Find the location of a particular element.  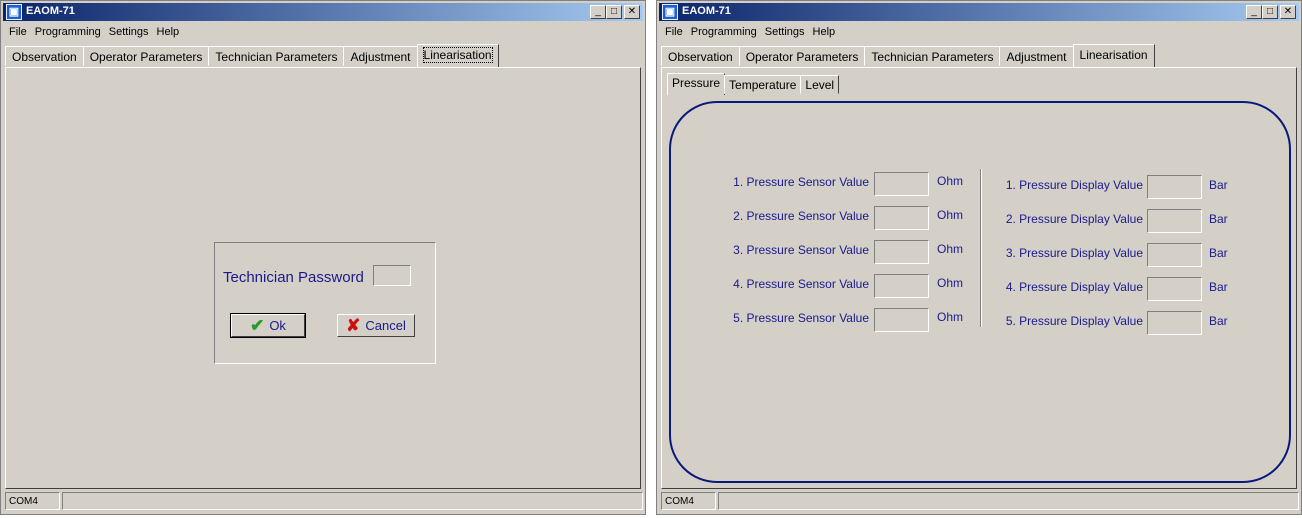

subtab-temperature: Temperature is located at coordinates (763, 84).